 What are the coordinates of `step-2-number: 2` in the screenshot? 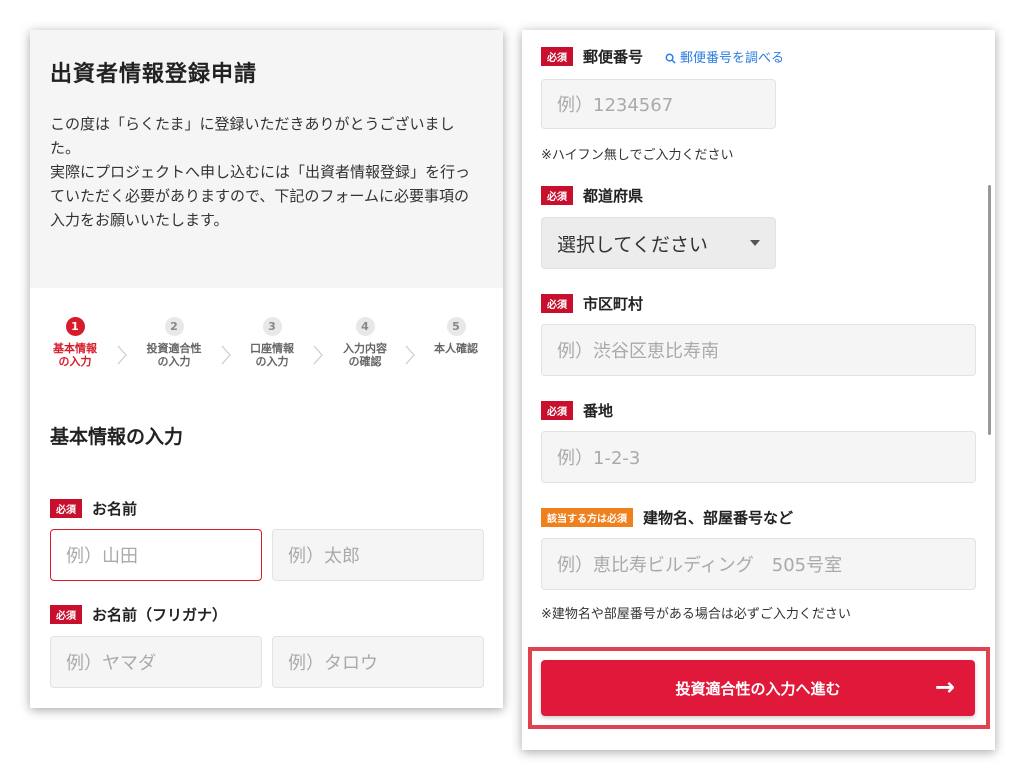 It's located at (174, 326).